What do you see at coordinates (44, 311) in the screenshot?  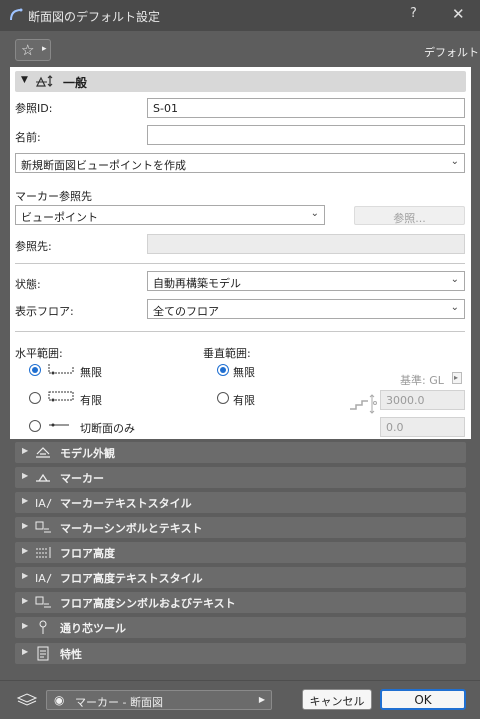 I see `show-floor-label: 表示フロア:` at bounding box center [44, 311].